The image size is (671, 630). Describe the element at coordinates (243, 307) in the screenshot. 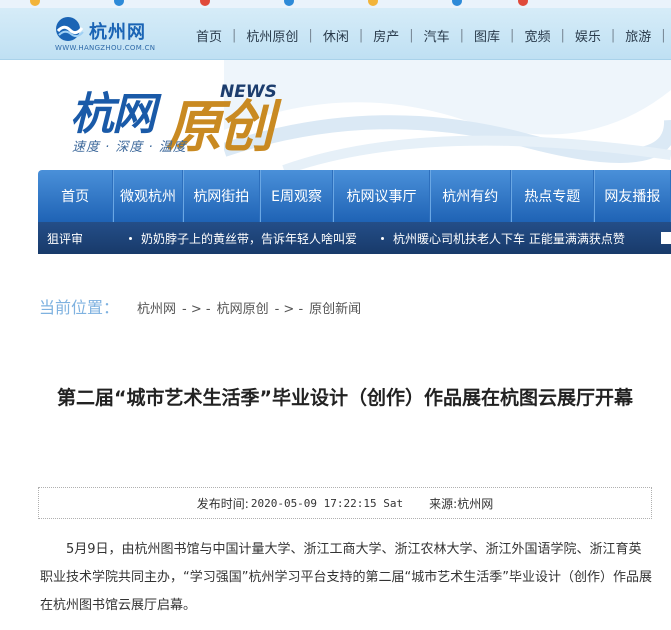

I see `breadcrumb-item-original: 杭网原创` at that location.